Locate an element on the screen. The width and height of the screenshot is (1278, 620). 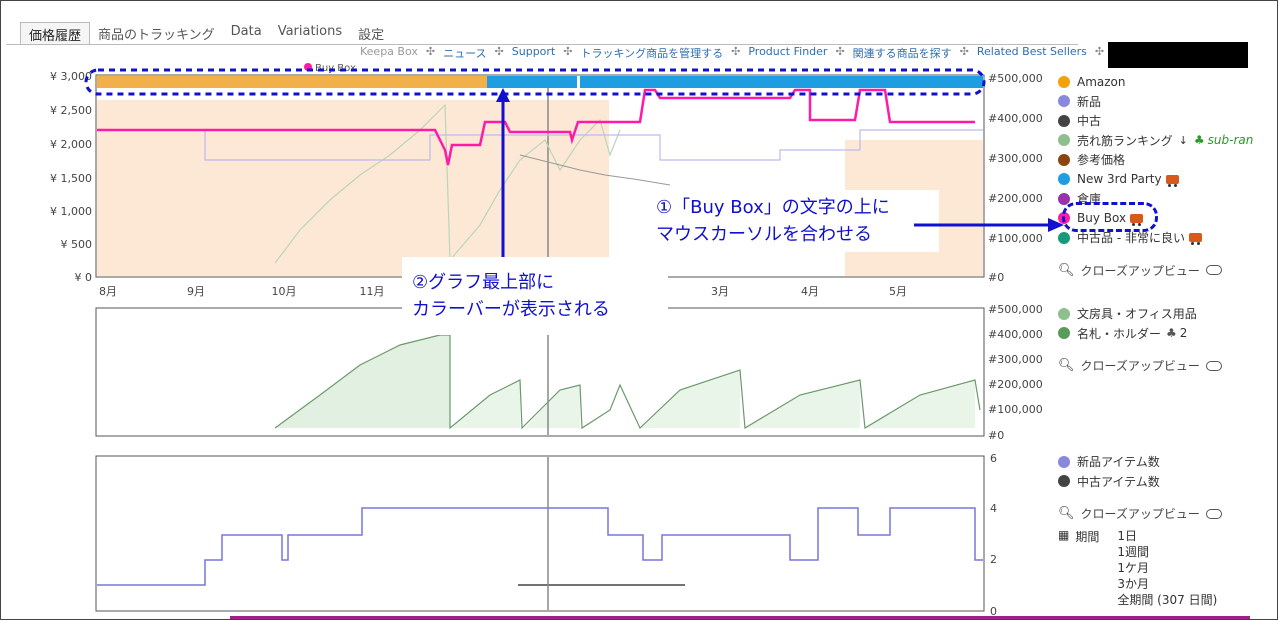
legend-label: 新品アイテム数 is located at coordinates (1118, 462).